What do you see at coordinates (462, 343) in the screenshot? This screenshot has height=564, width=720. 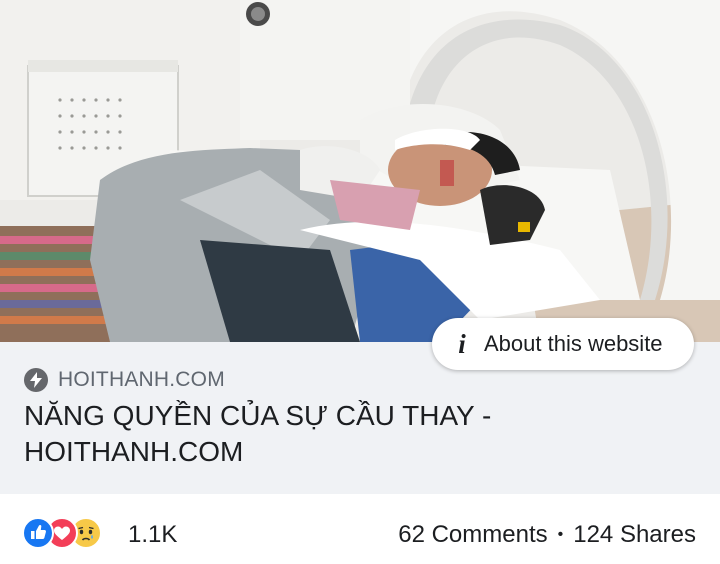 I see `info-icon: i` at bounding box center [462, 343].